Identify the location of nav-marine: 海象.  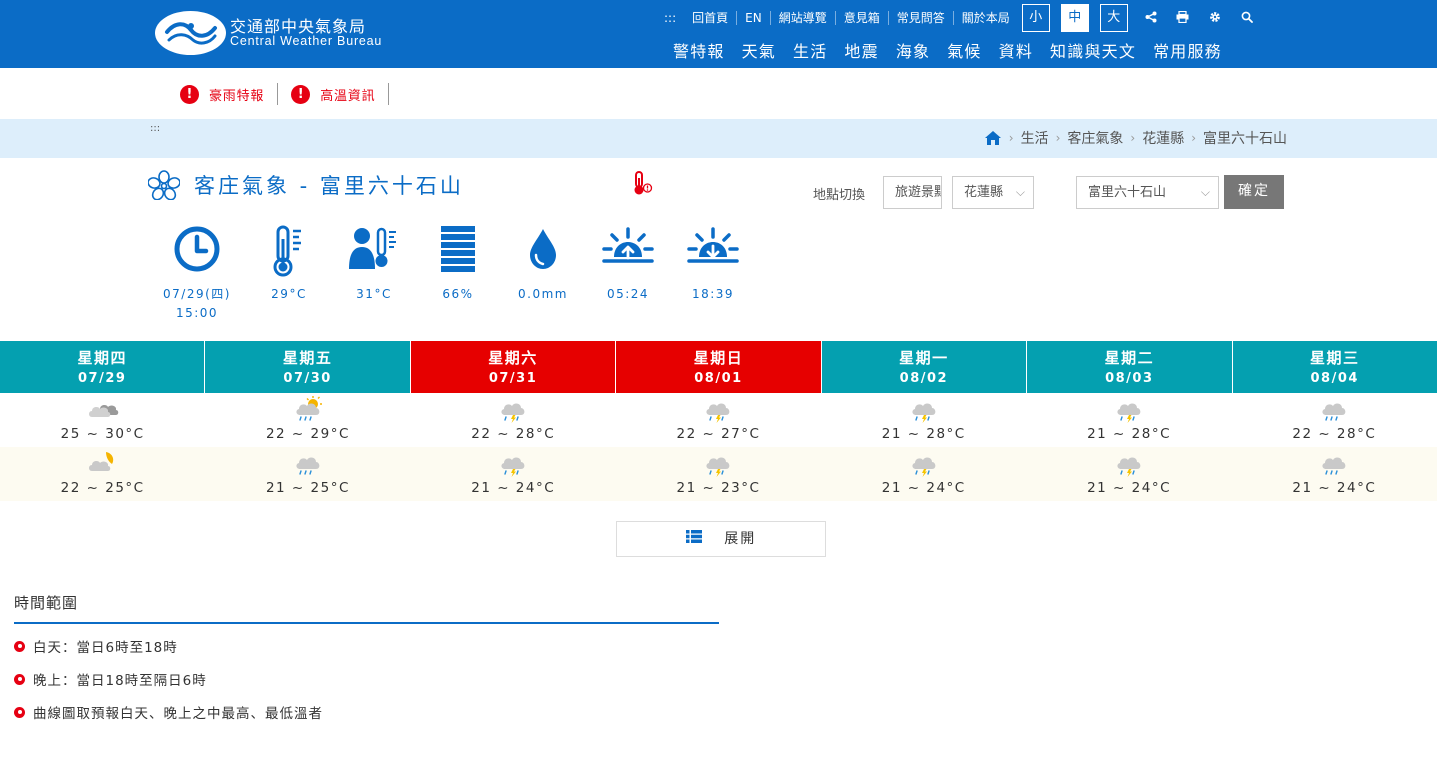
(913, 52).